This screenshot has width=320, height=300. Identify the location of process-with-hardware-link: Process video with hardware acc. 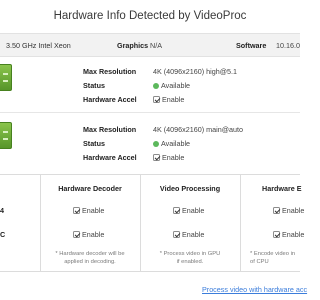
(254, 289).